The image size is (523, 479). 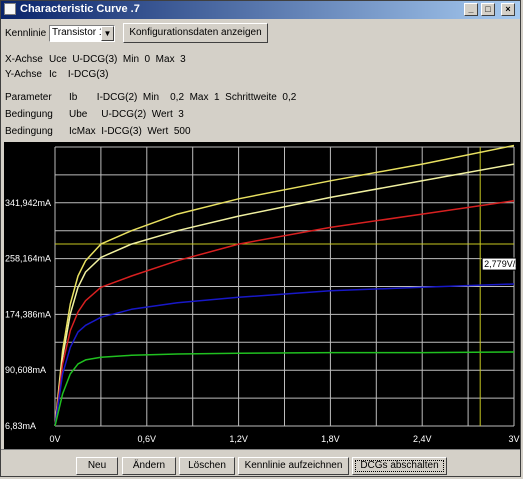 What do you see at coordinates (502, 264) in the screenshot?
I see `cursor-label: 2,779V/2` at bounding box center [502, 264].